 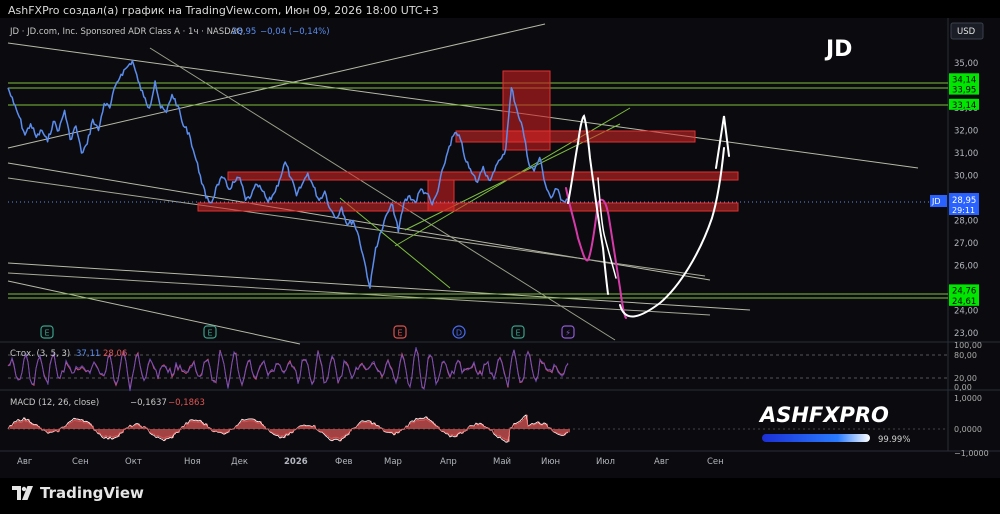 I want to click on time-tick: Июн, so click(x=550, y=462).